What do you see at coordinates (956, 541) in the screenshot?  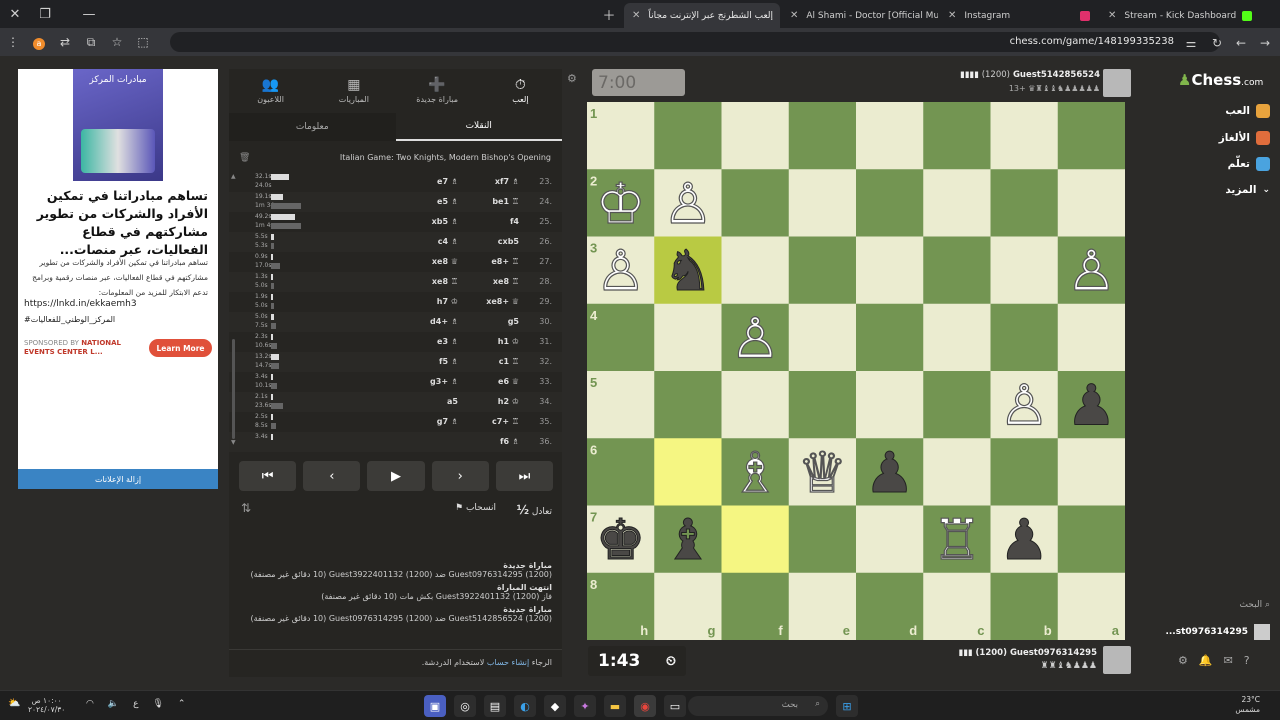 I see `white-piece: ♖` at bounding box center [956, 541].